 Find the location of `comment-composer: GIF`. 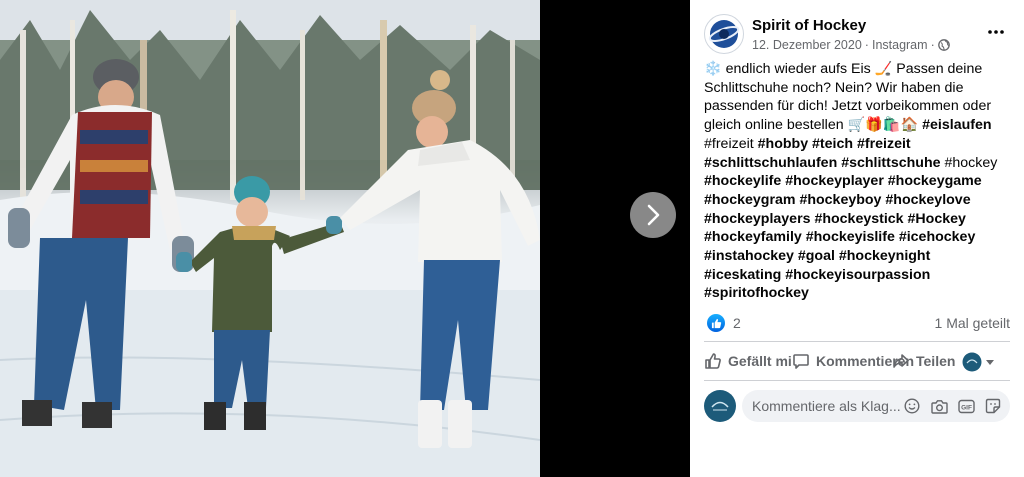

comment-composer: GIF is located at coordinates (857, 406).